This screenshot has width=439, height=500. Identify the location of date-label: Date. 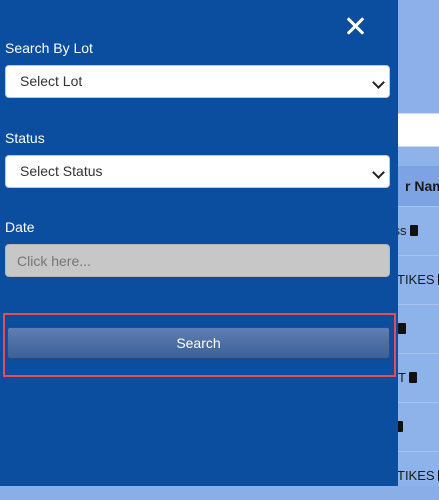
(20, 227).